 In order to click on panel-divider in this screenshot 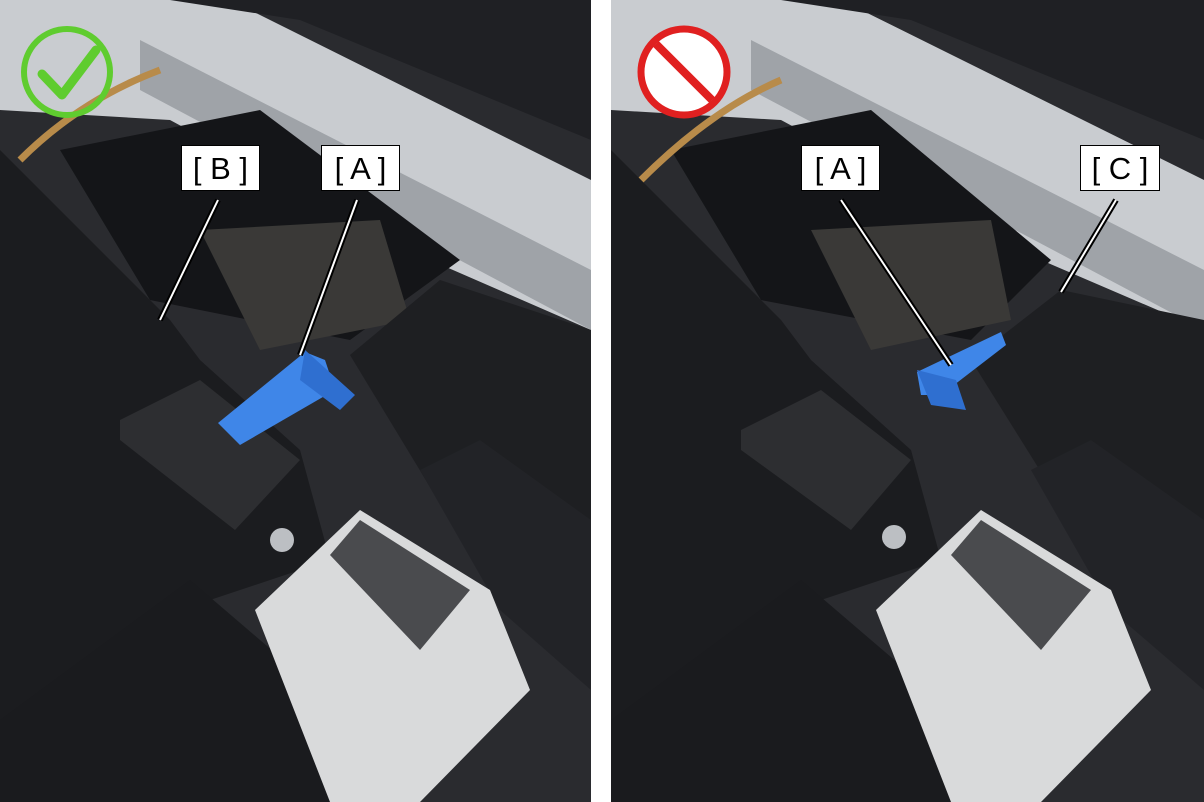, I will do `click(601, 401)`.